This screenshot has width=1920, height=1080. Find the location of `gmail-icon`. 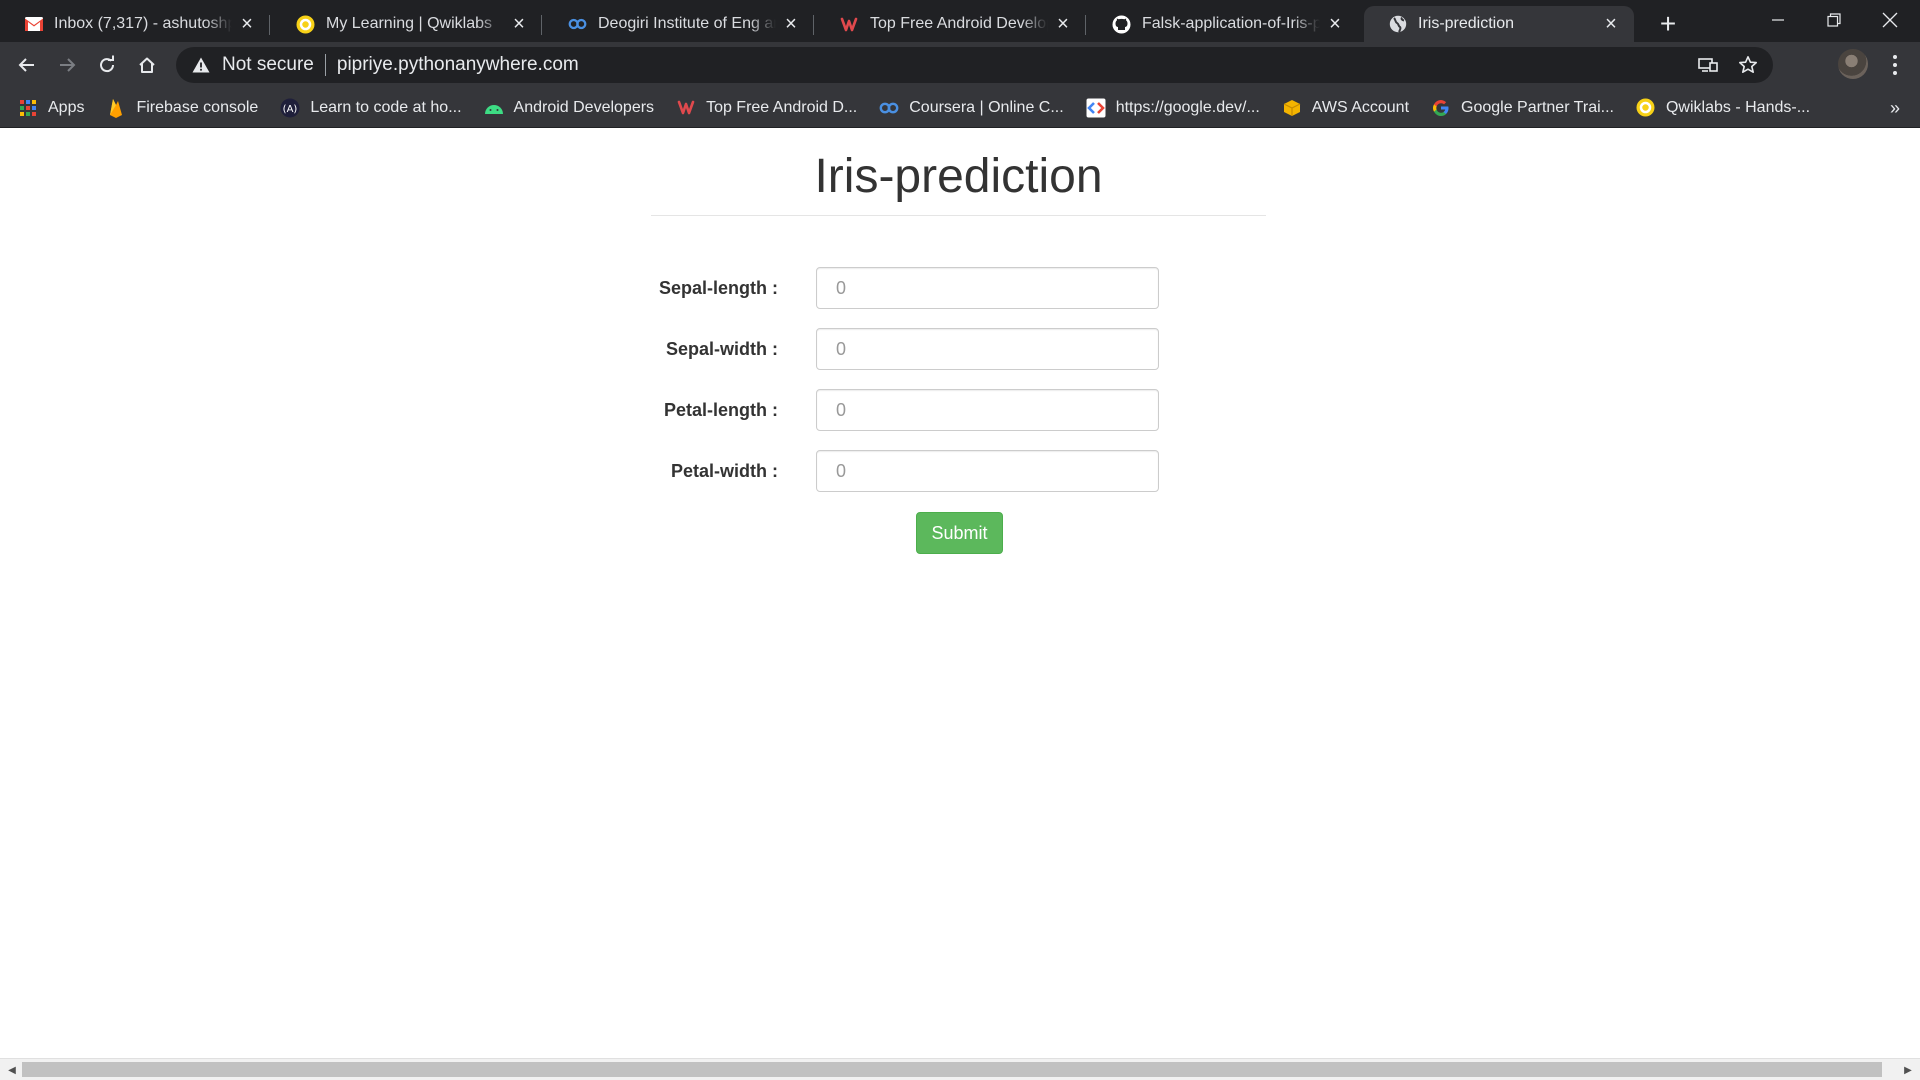

gmail-icon is located at coordinates (33, 24).